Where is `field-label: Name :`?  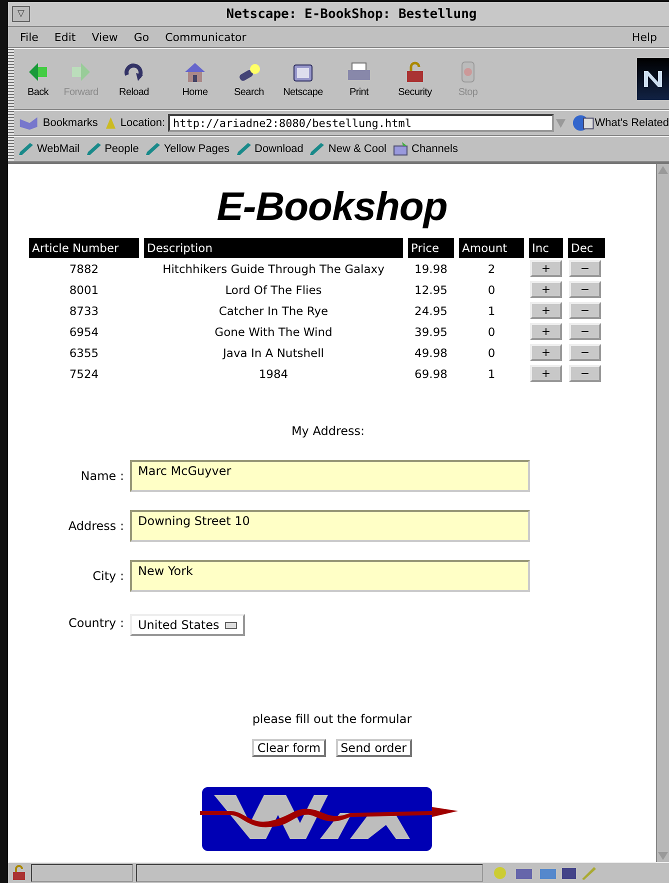
field-label: Name : is located at coordinates (102, 476).